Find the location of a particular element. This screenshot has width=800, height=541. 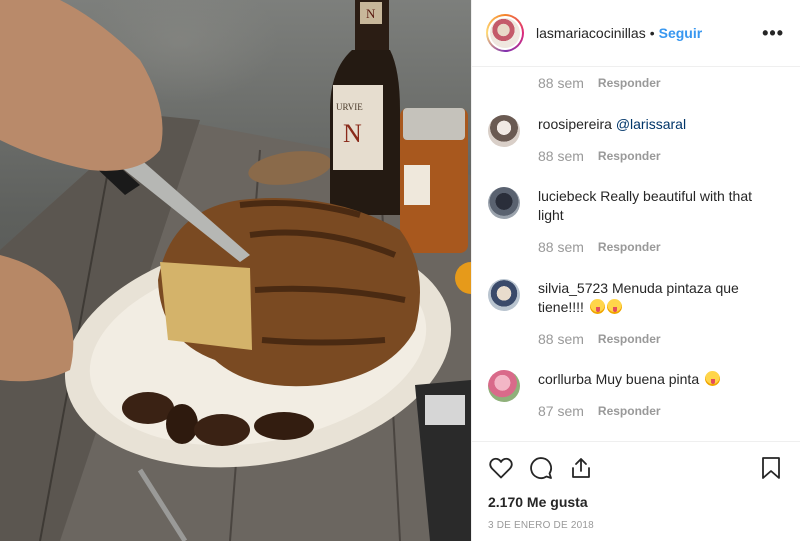

heart-icon is located at coordinates (501, 468).